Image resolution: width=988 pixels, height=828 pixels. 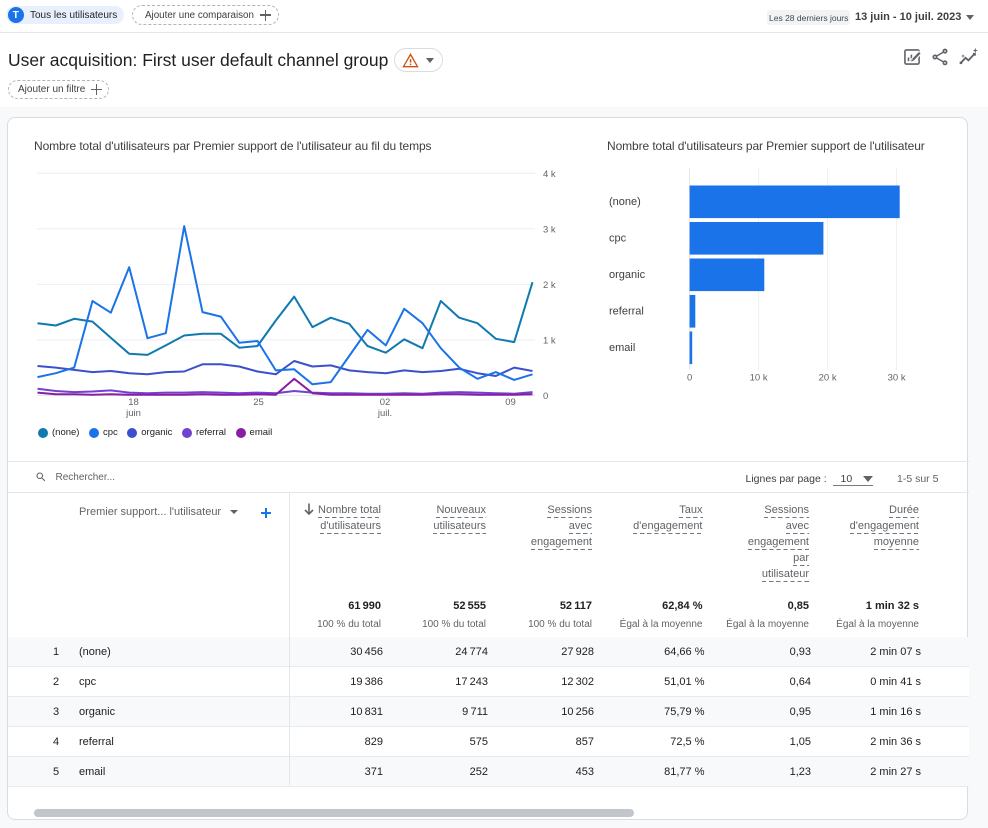 What do you see at coordinates (384, 413) in the screenshot?
I see `svg-text: juil.` at bounding box center [384, 413].